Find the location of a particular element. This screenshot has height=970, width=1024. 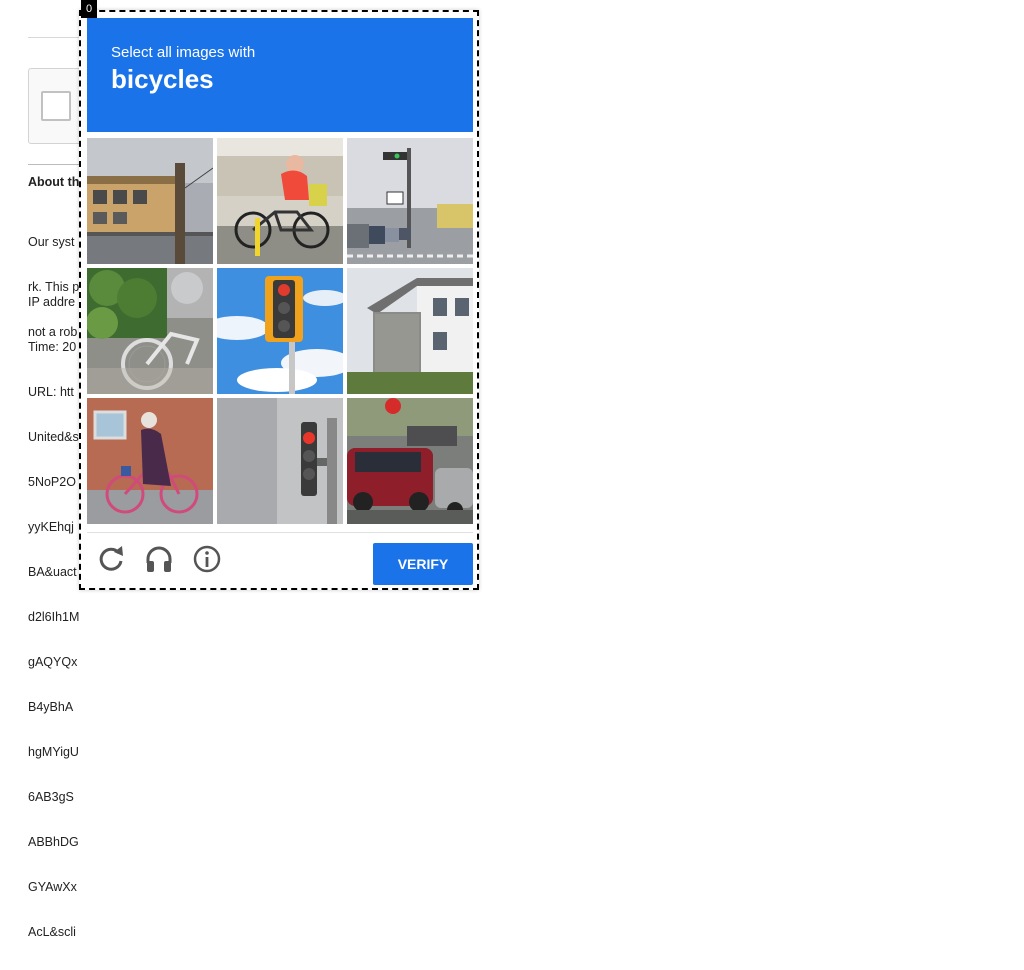

target-object-text: bicycles is located at coordinates (162, 79).